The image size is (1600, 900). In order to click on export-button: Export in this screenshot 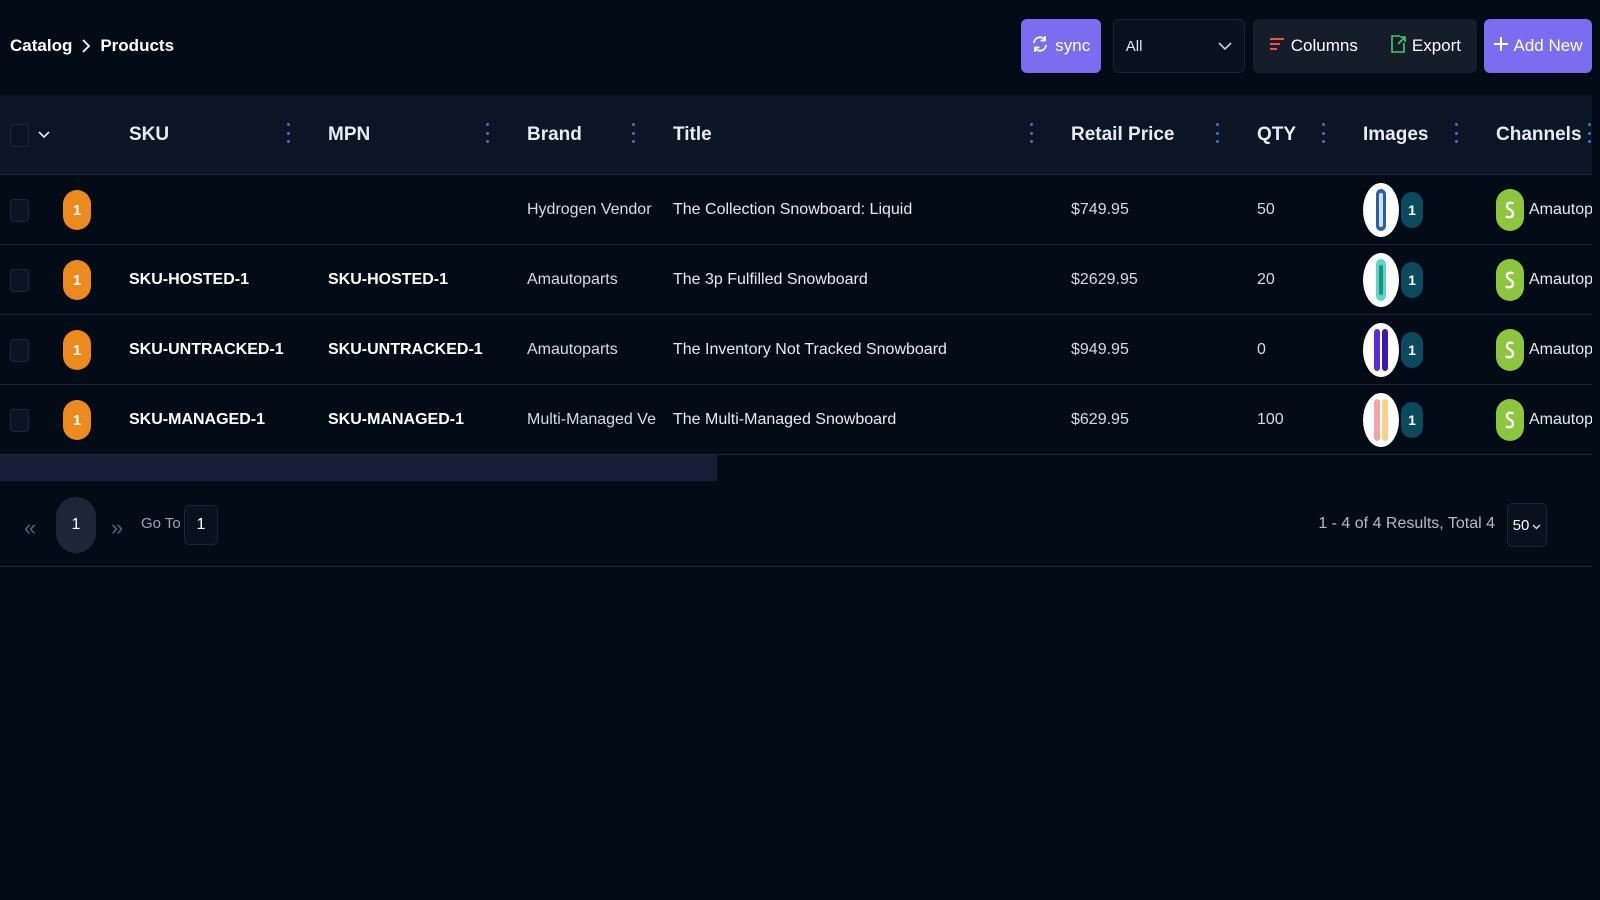, I will do `click(1425, 46)`.